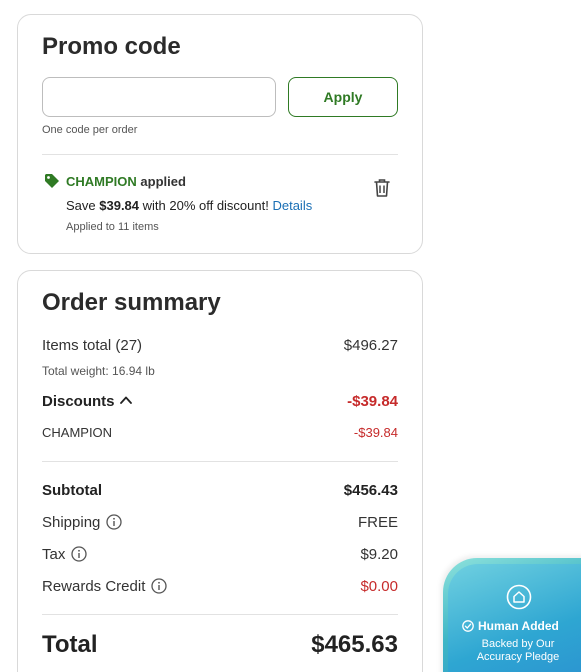 This screenshot has height=672, width=581. What do you see at coordinates (111, 46) in the screenshot?
I see `promo-title: Promo code` at bounding box center [111, 46].